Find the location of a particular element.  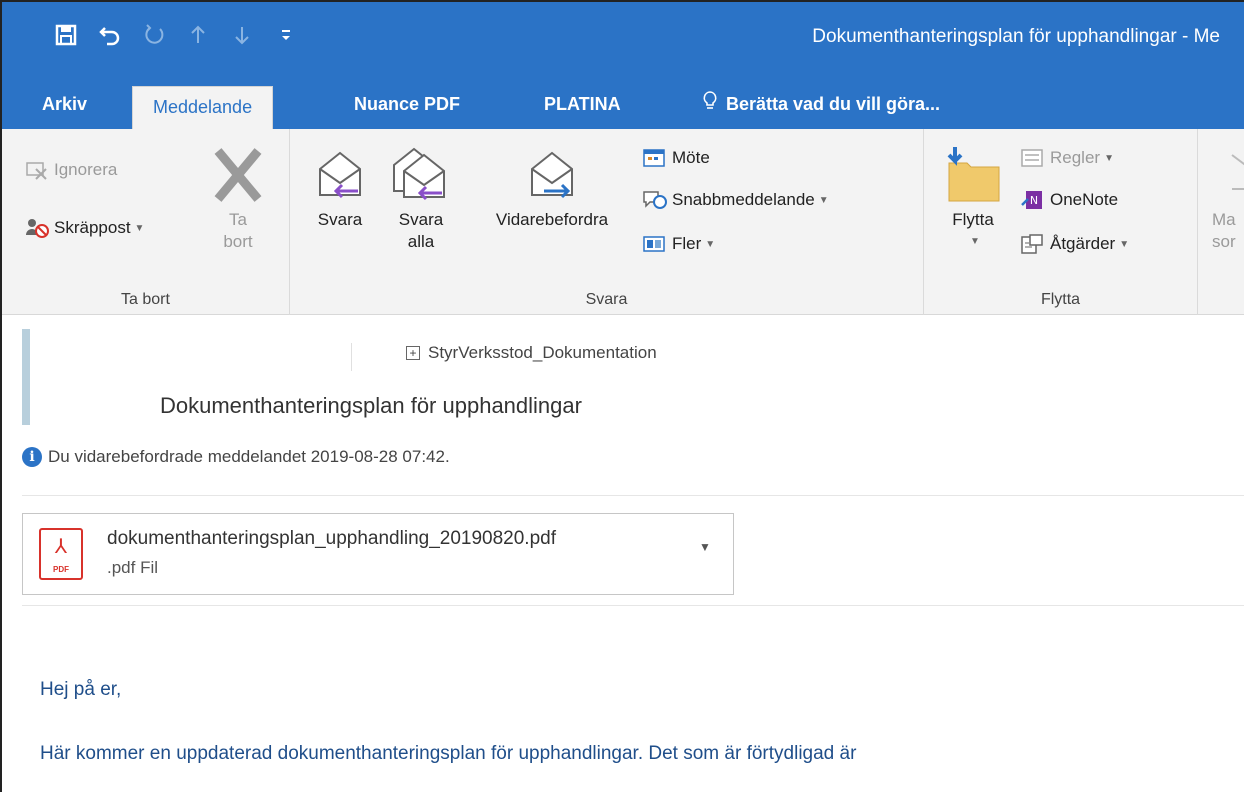

rules-label: Regler is located at coordinates (1075, 157).